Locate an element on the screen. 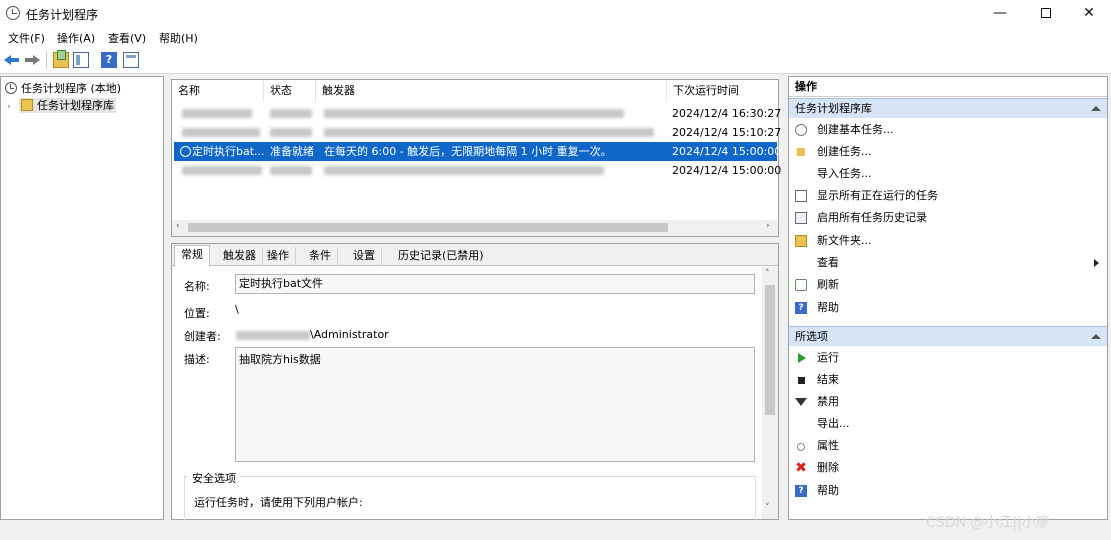 This screenshot has width=1111, height=540. redacted-name is located at coordinates (217, 113).